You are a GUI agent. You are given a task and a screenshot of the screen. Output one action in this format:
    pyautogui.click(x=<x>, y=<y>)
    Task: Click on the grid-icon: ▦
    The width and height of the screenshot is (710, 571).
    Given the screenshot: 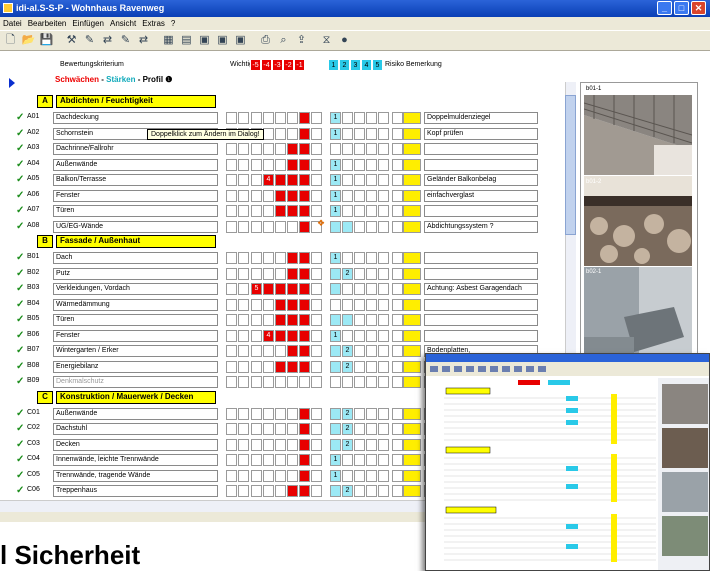 What is the action you would take?
    pyautogui.click(x=168, y=40)
    